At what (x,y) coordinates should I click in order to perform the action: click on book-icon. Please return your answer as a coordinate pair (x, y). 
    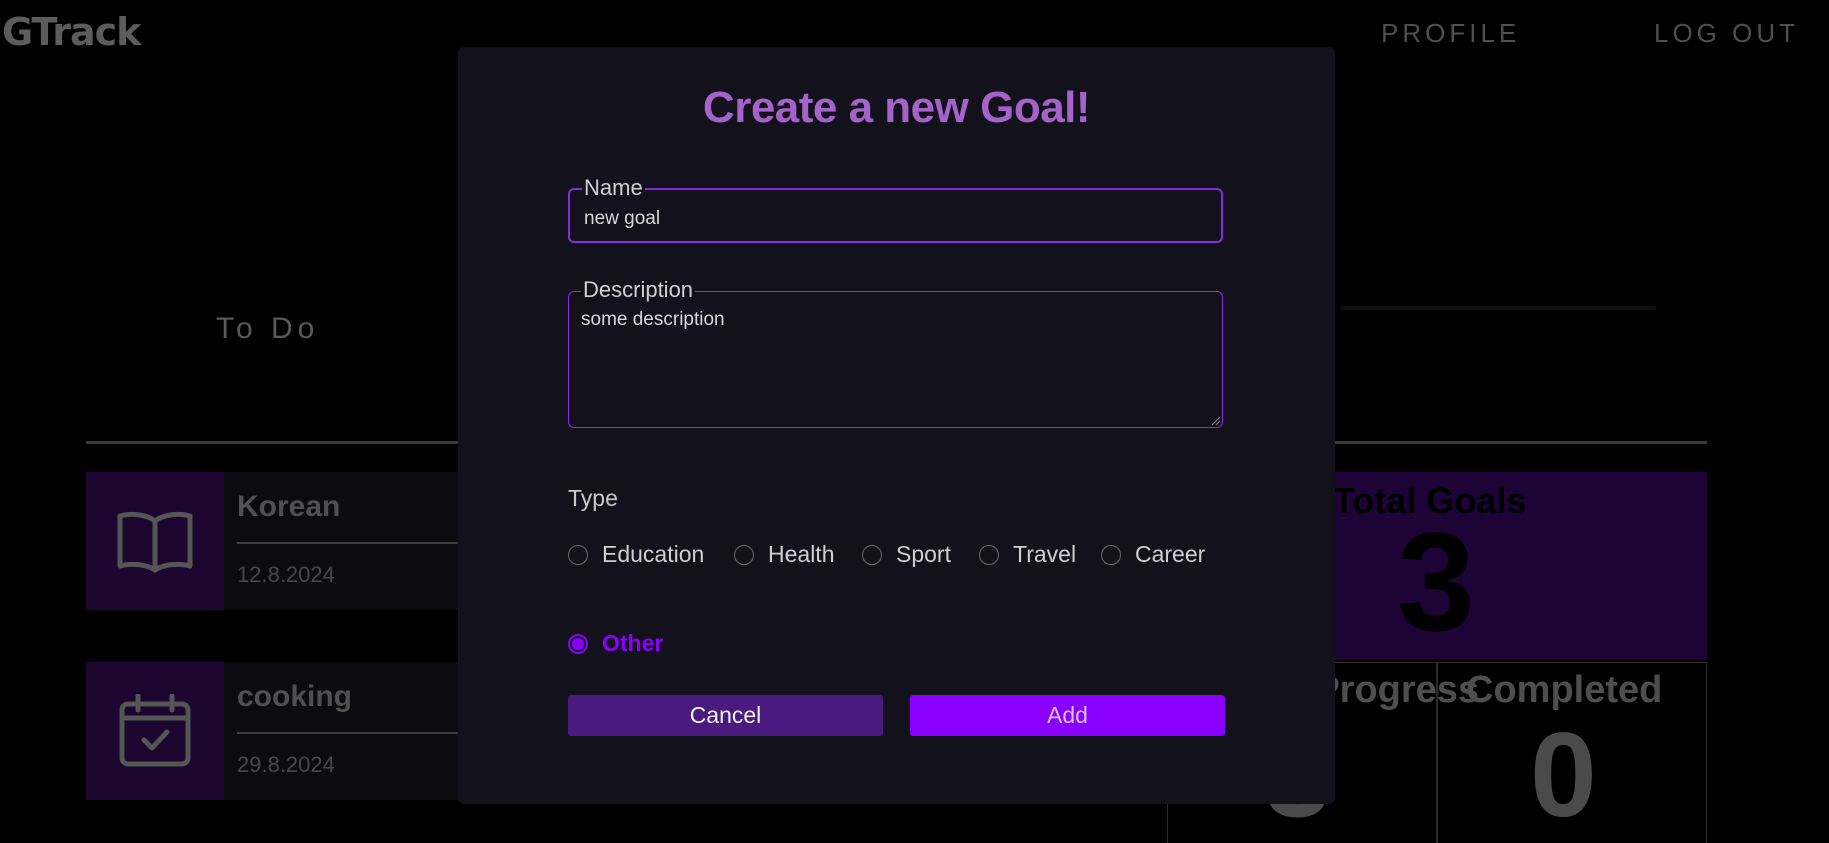
    Looking at the image, I should click on (155, 541).